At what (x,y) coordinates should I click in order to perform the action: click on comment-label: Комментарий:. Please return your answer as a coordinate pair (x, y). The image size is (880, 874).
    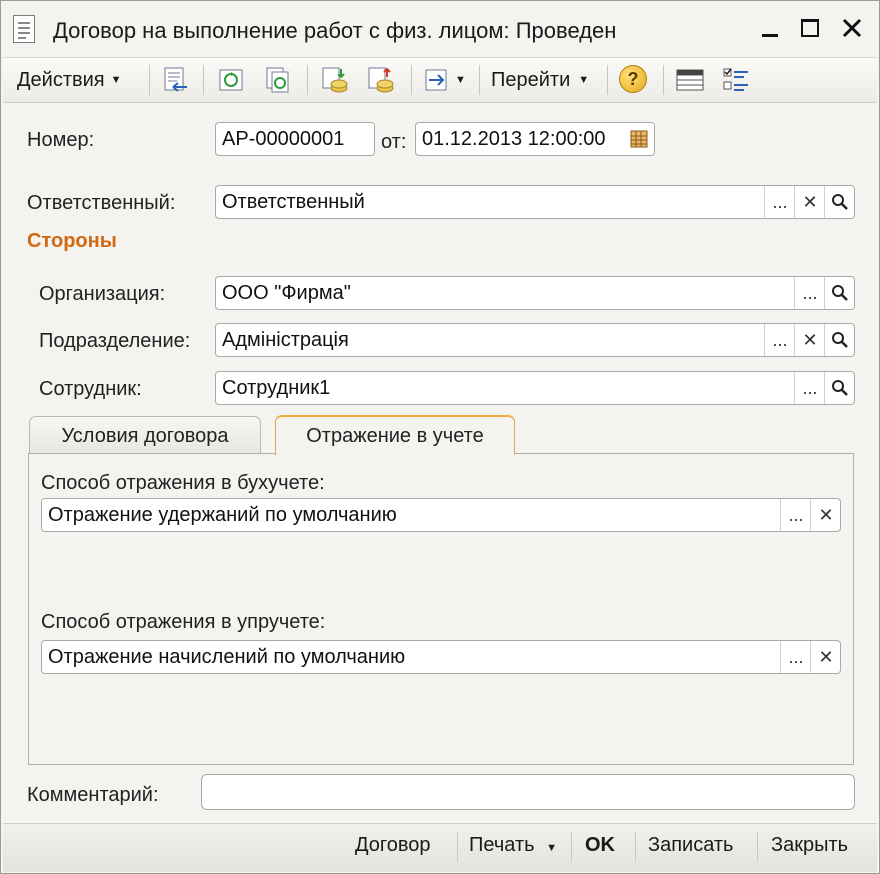
    Looking at the image, I should click on (93, 795).